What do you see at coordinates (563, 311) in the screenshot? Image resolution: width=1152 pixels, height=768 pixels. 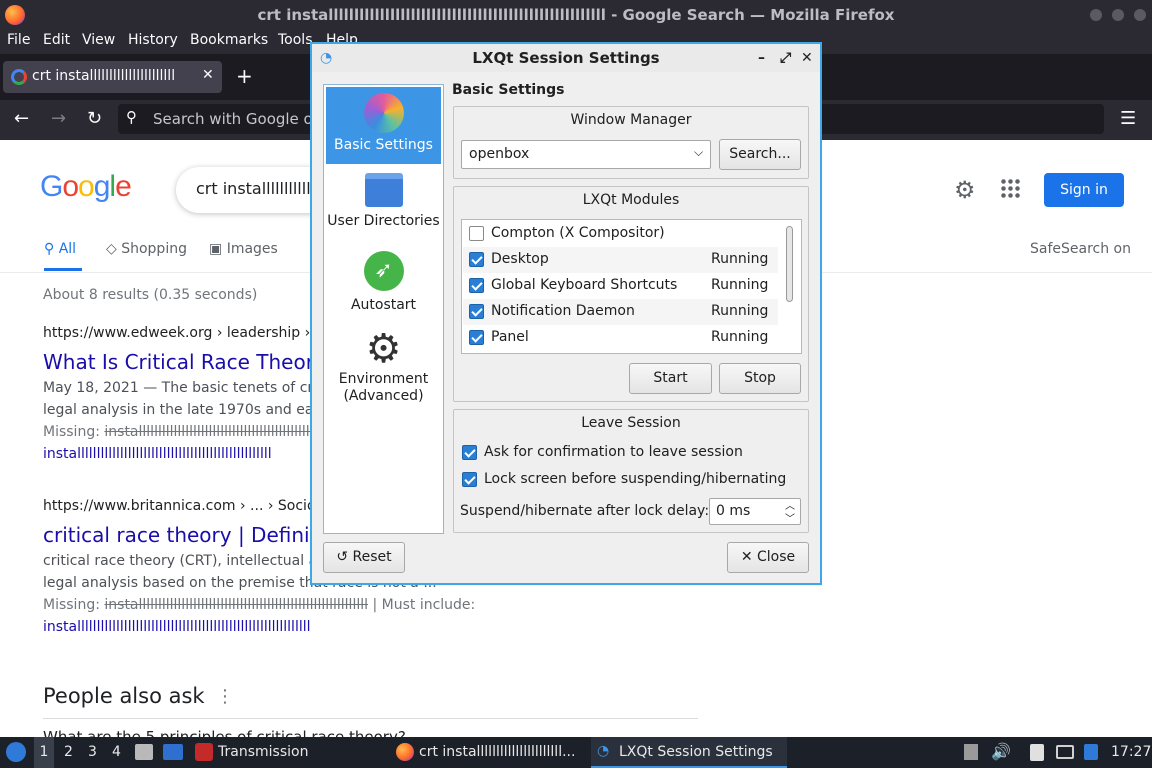 I see `module-name: Notification Daemon` at bounding box center [563, 311].